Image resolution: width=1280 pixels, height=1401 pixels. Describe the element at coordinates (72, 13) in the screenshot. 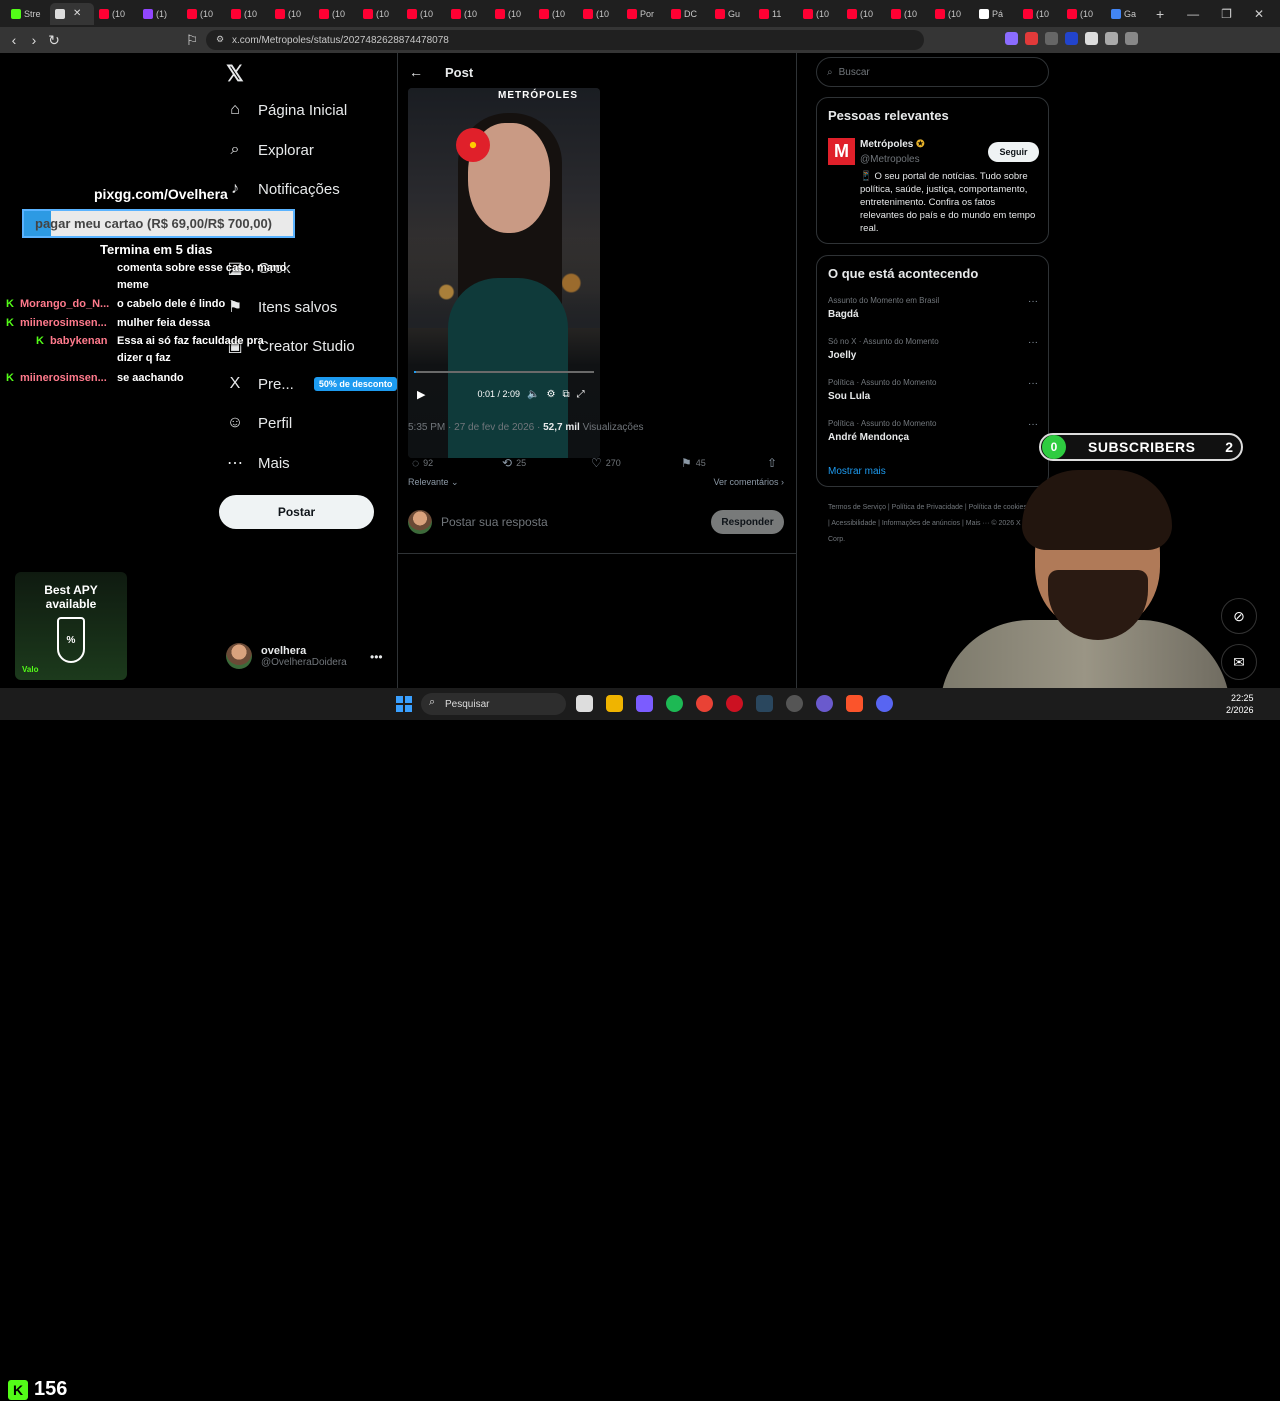

I see `browser-tab: ✕` at that location.